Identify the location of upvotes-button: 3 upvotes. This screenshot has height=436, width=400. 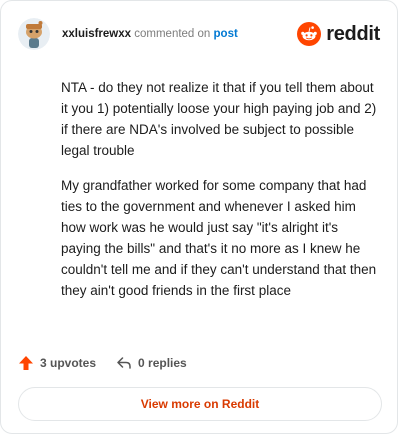
(57, 363).